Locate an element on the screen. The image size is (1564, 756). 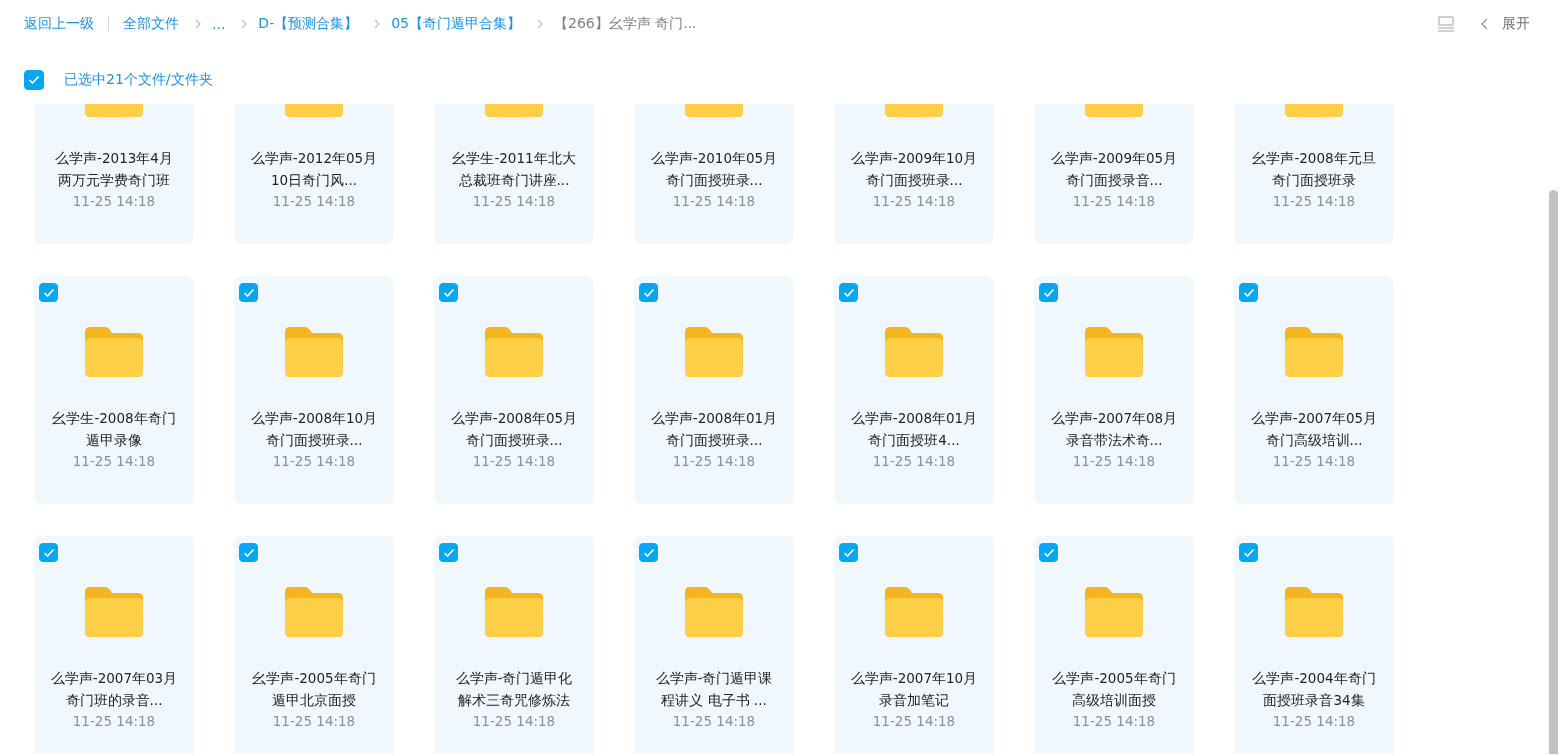
folder-card: 么学声-2010年05月奇门面授班录... 11-25 14:18 is located at coordinates (714, 174).